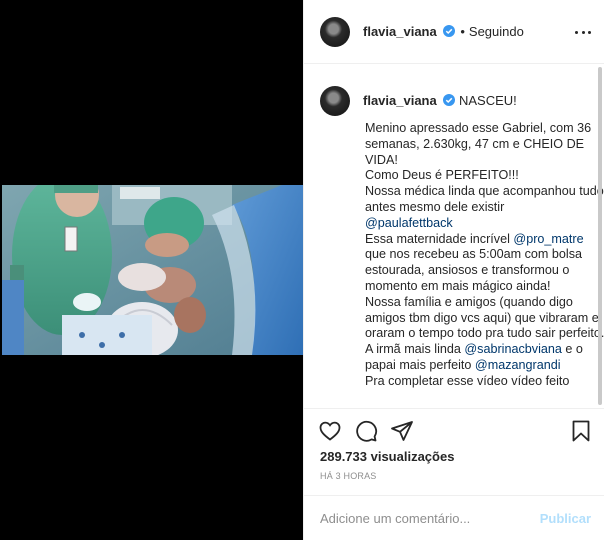 The image size is (604, 540). I want to click on avatar, so click(335, 31).